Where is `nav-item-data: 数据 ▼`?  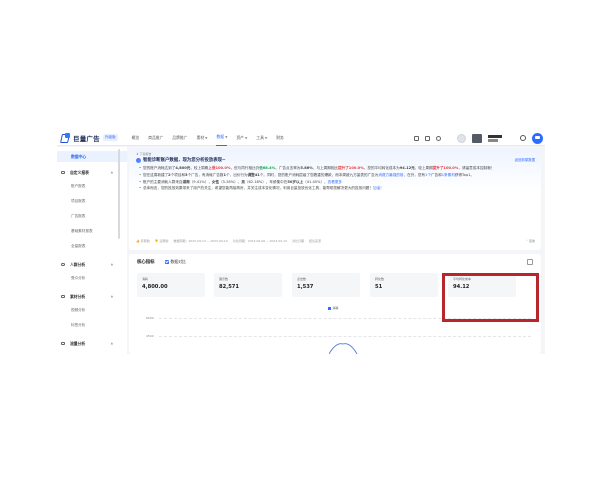
nav-item-data: 数据 ▼ is located at coordinates (222, 138).